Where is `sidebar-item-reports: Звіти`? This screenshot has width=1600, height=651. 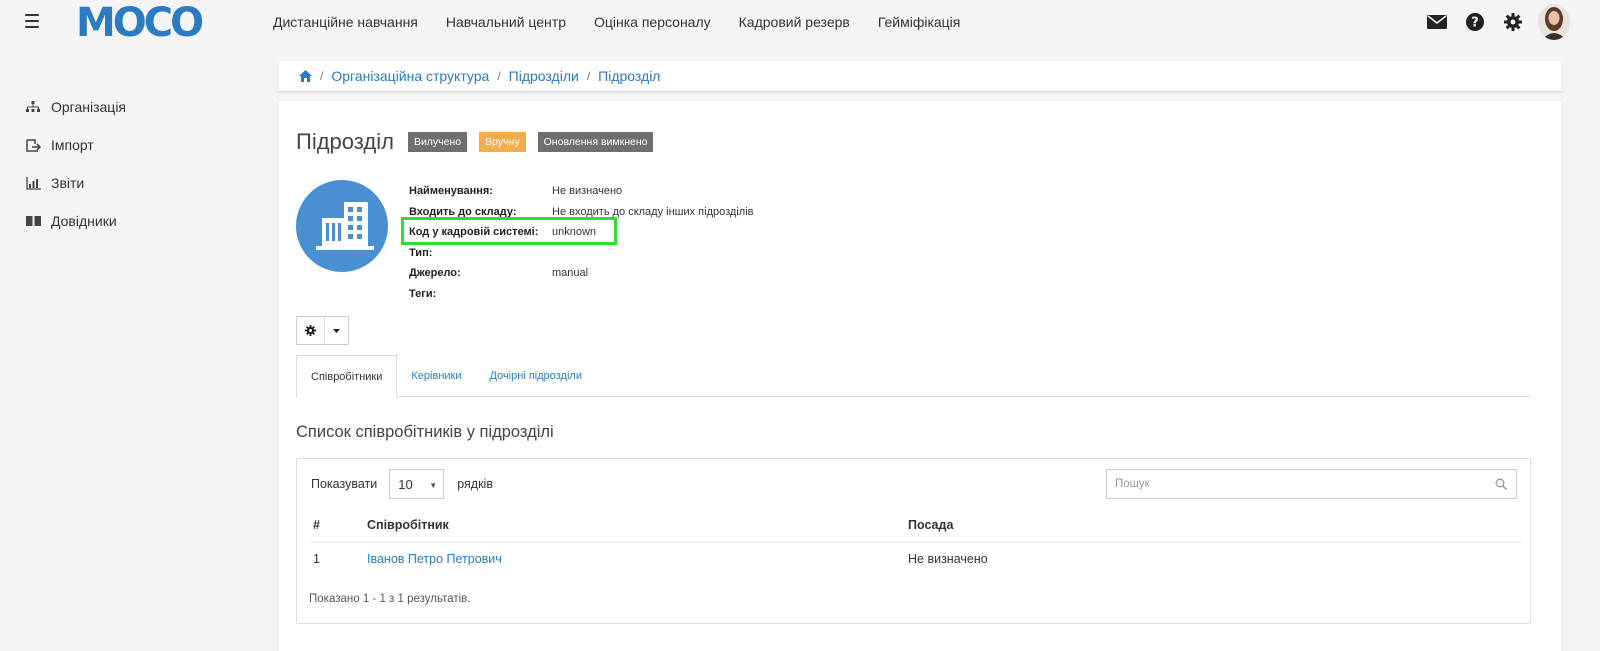 sidebar-item-reports: Звіти is located at coordinates (75, 183).